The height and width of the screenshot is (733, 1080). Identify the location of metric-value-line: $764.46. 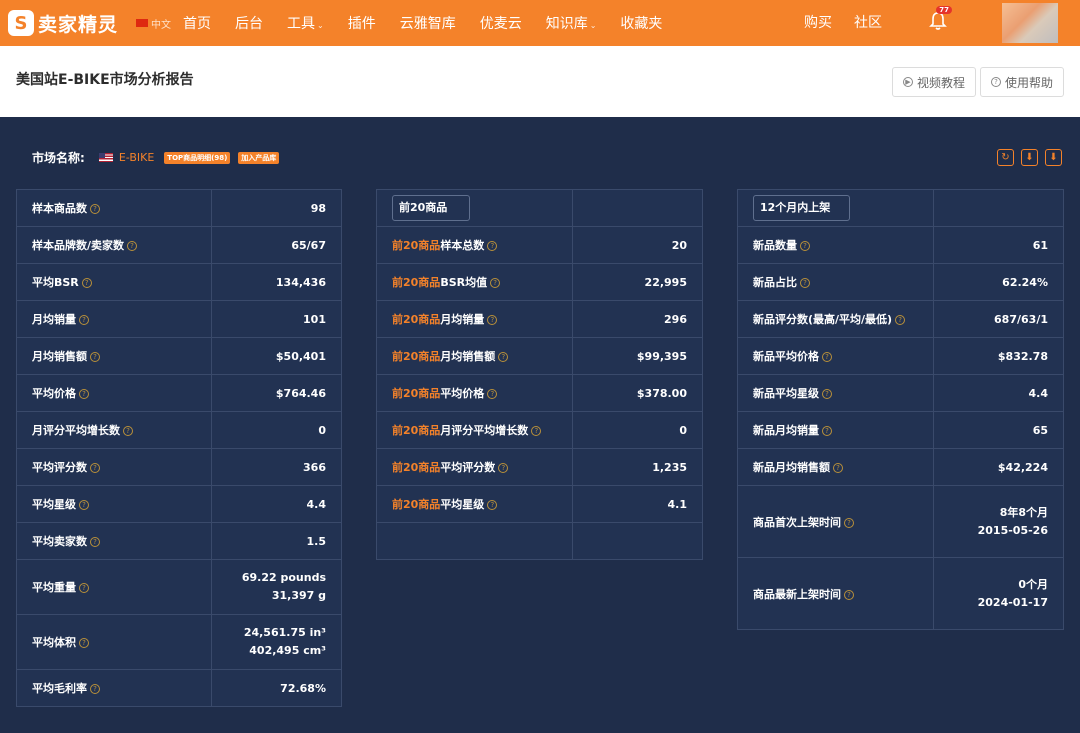
(300, 393).